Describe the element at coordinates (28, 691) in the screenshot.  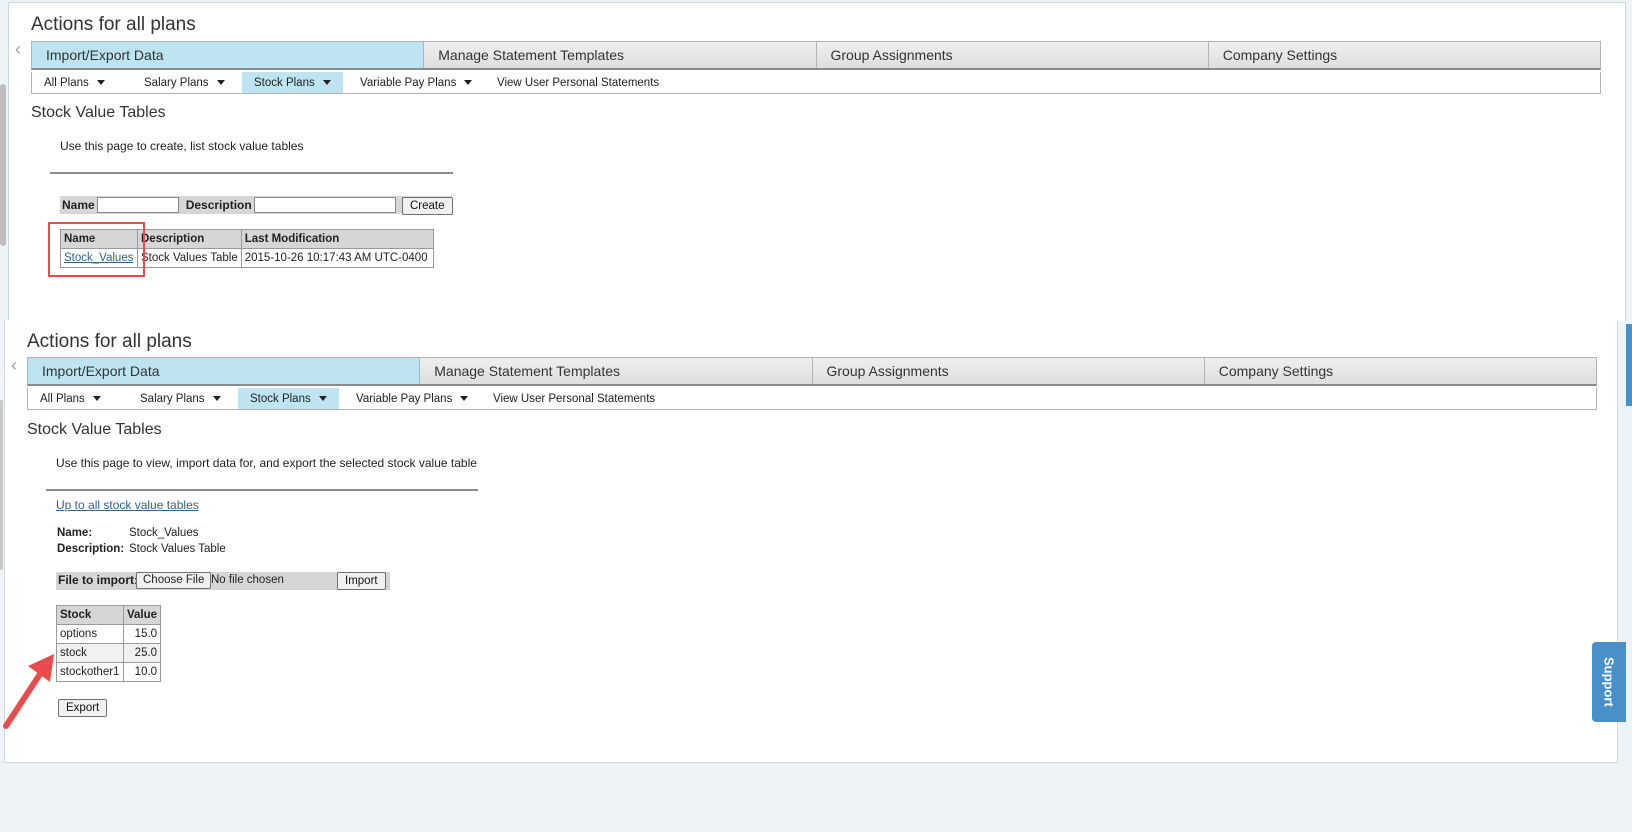
I see `annotation-arrow-icon` at that location.